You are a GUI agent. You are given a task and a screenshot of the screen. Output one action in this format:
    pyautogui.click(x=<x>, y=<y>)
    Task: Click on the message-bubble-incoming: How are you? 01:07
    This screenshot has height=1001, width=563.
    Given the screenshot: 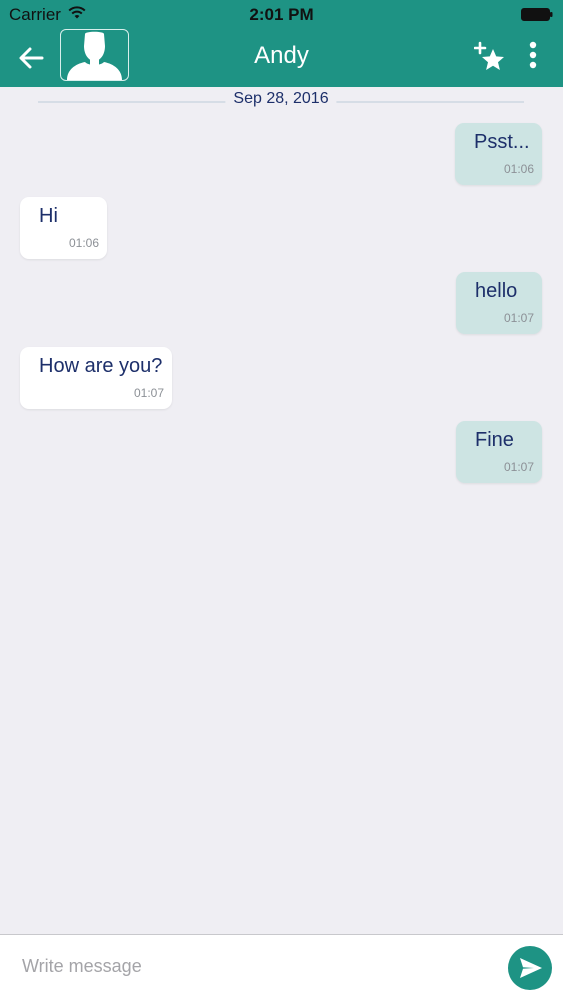 What is the action you would take?
    pyautogui.click(x=96, y=378)
    